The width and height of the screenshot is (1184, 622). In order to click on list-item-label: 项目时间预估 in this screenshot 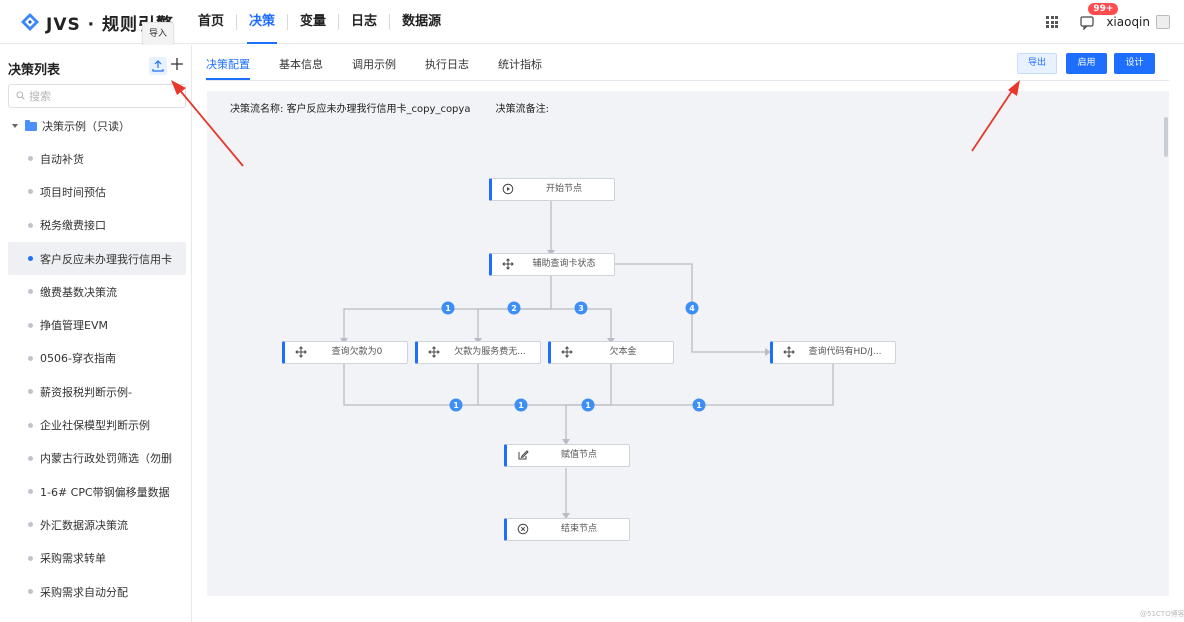, I will do `click(73, 192)`.